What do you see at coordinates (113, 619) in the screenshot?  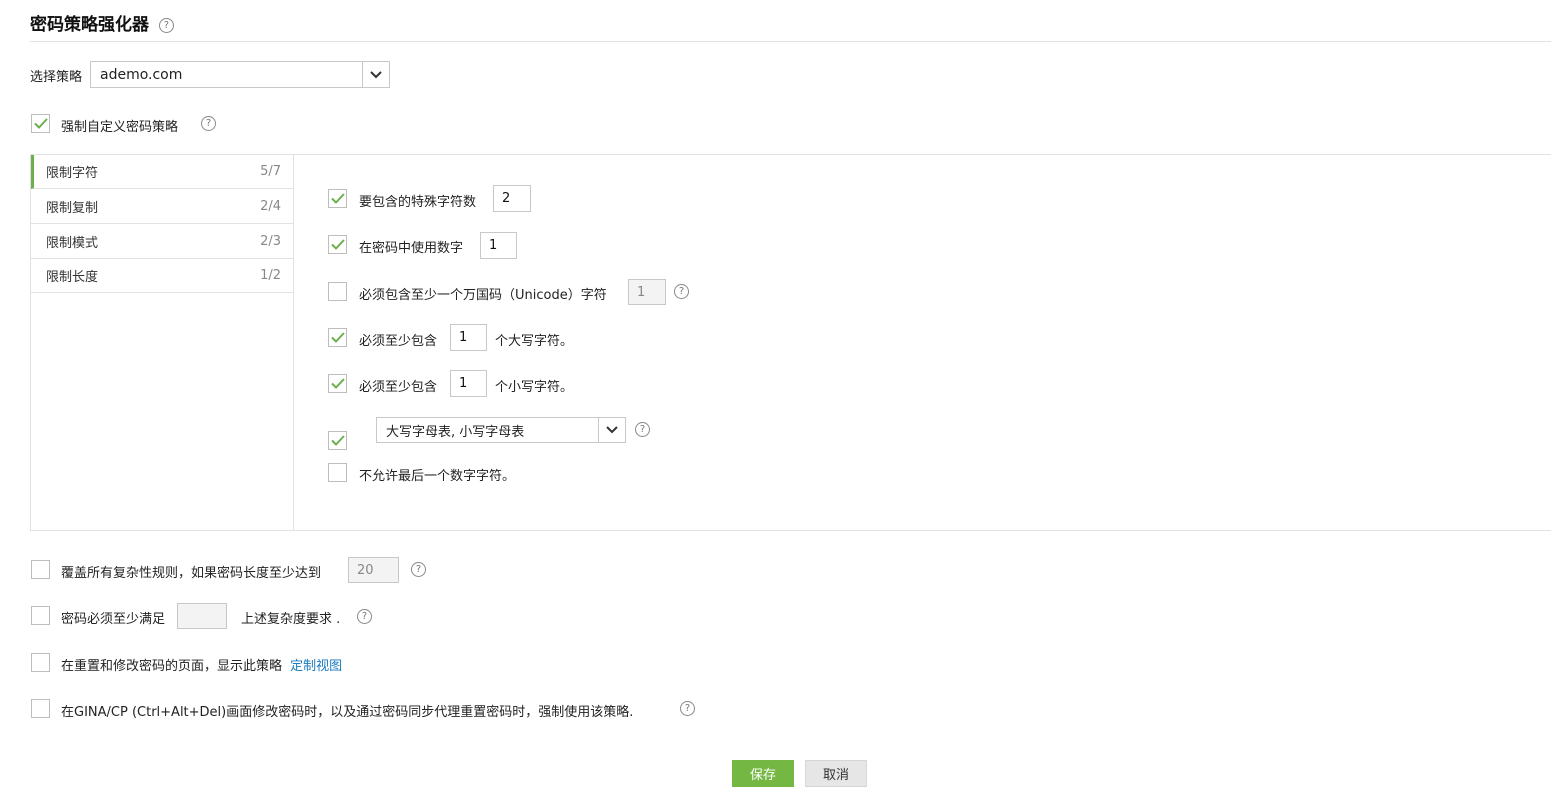 I see `must-satisfy-label-before: 密码必须至少满足` at bounding box center [113, 619].